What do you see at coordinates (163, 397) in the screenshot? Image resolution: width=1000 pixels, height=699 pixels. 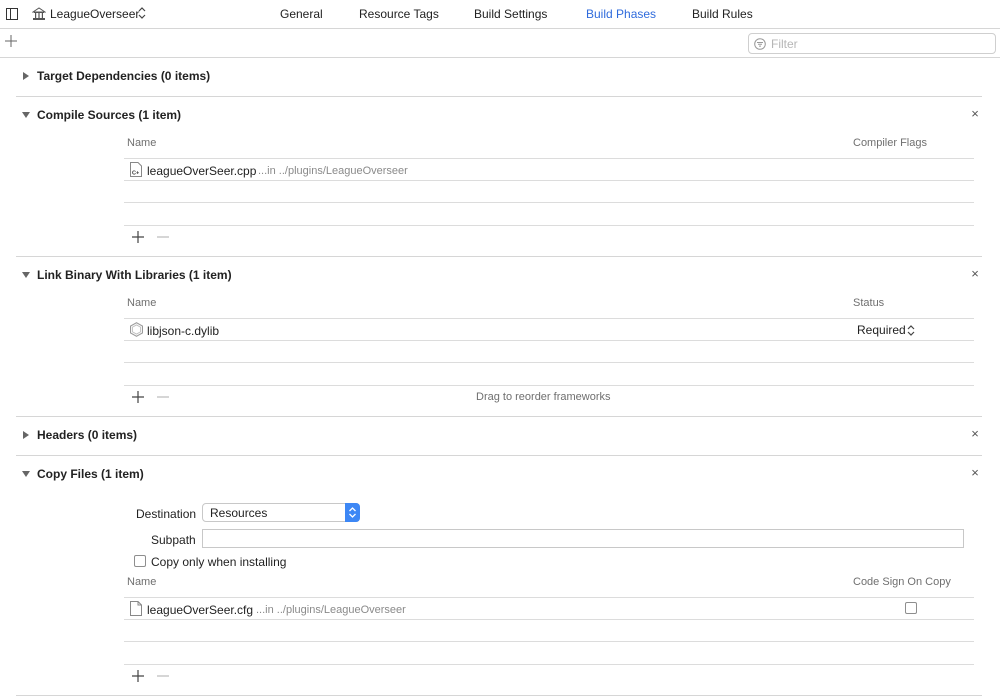 I see `remove-library-minus-icon` at bounding box center [163, 397].